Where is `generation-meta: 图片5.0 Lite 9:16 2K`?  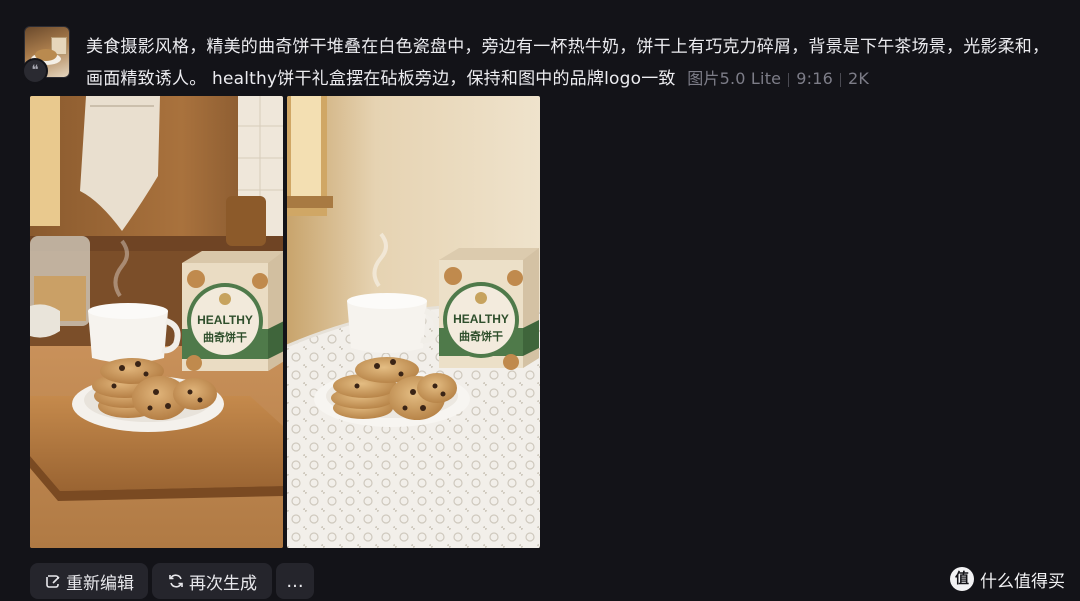 generation-meta: 图片5.0 Lite 9:16 2K is located at coordinates (778, 78).